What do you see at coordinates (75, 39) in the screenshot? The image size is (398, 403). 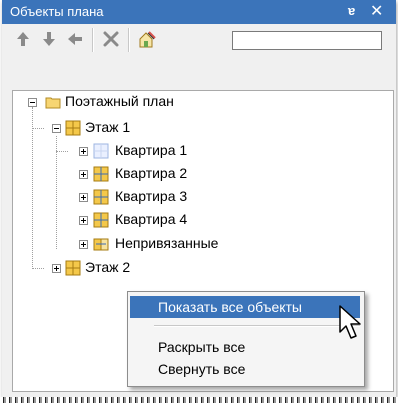 I see `arrow-left-icon` at bounding box center [75, 39].